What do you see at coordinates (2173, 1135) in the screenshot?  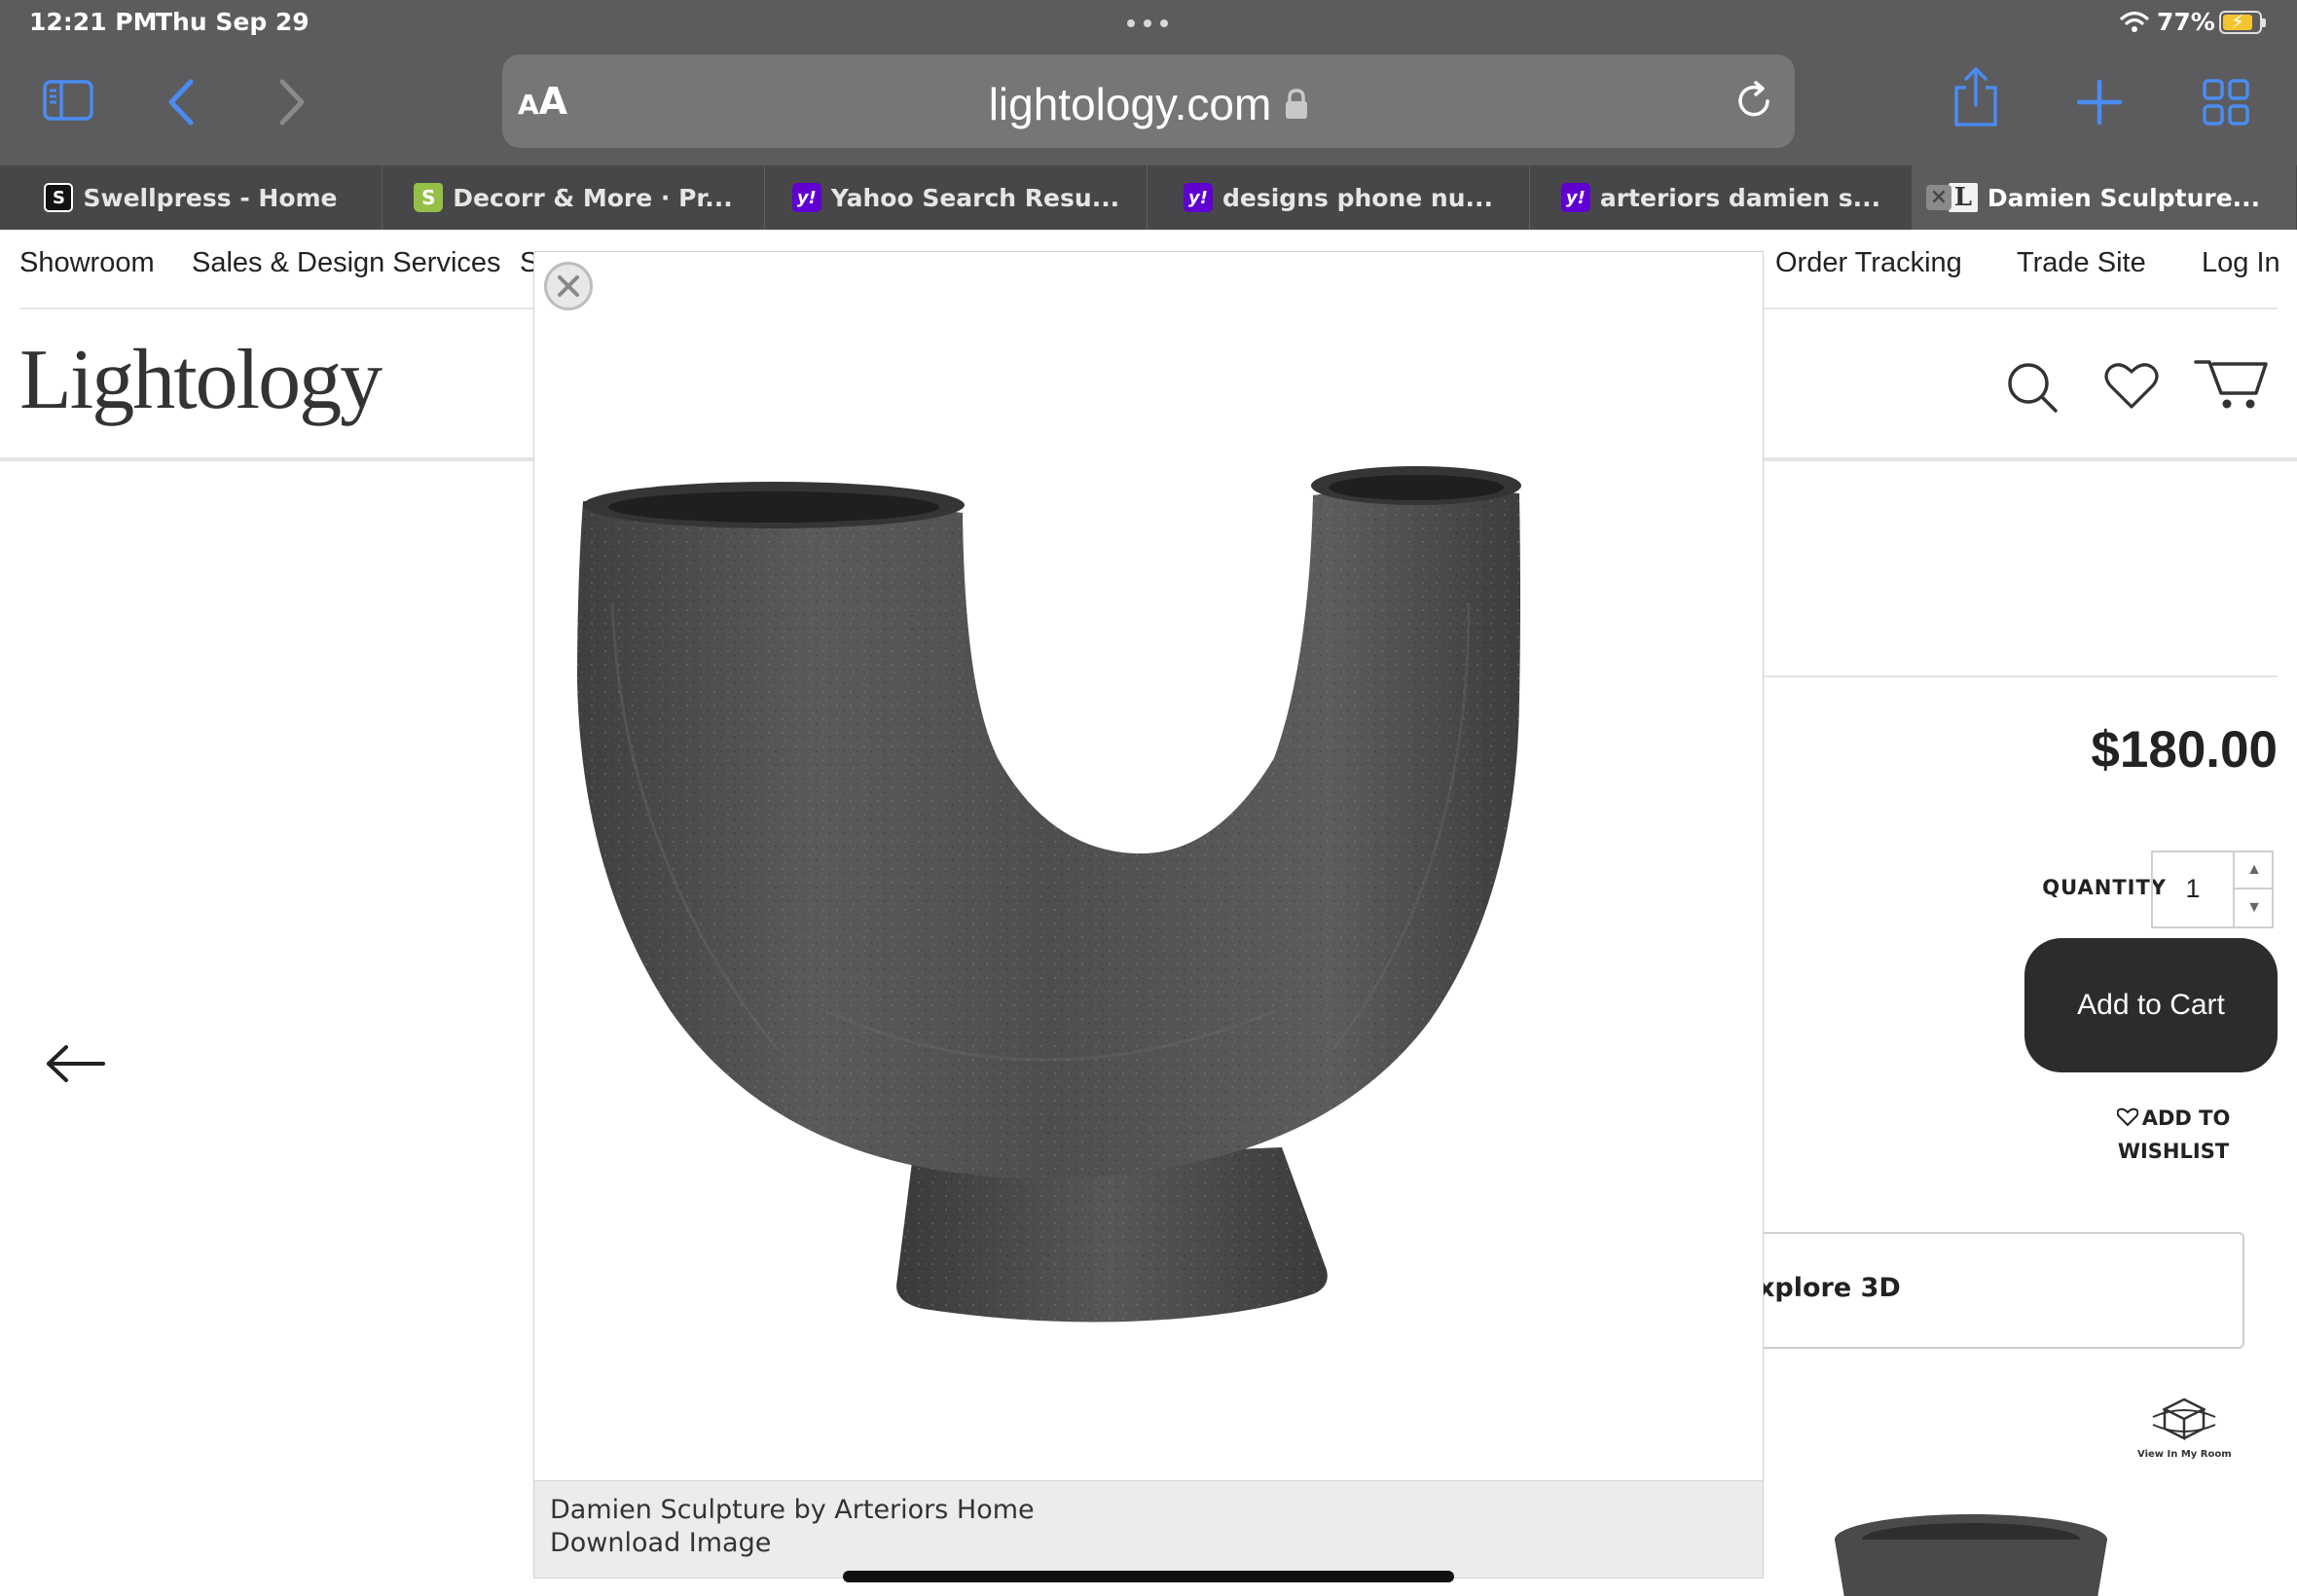 I see `add-to-wishlist-link: ADD TO WISHLIST` at bounding box center [2173, 1135].